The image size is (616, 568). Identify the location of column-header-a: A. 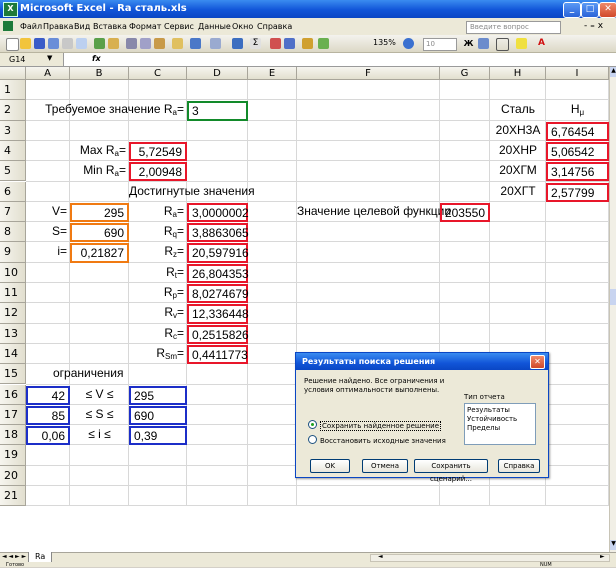
(48, 73).